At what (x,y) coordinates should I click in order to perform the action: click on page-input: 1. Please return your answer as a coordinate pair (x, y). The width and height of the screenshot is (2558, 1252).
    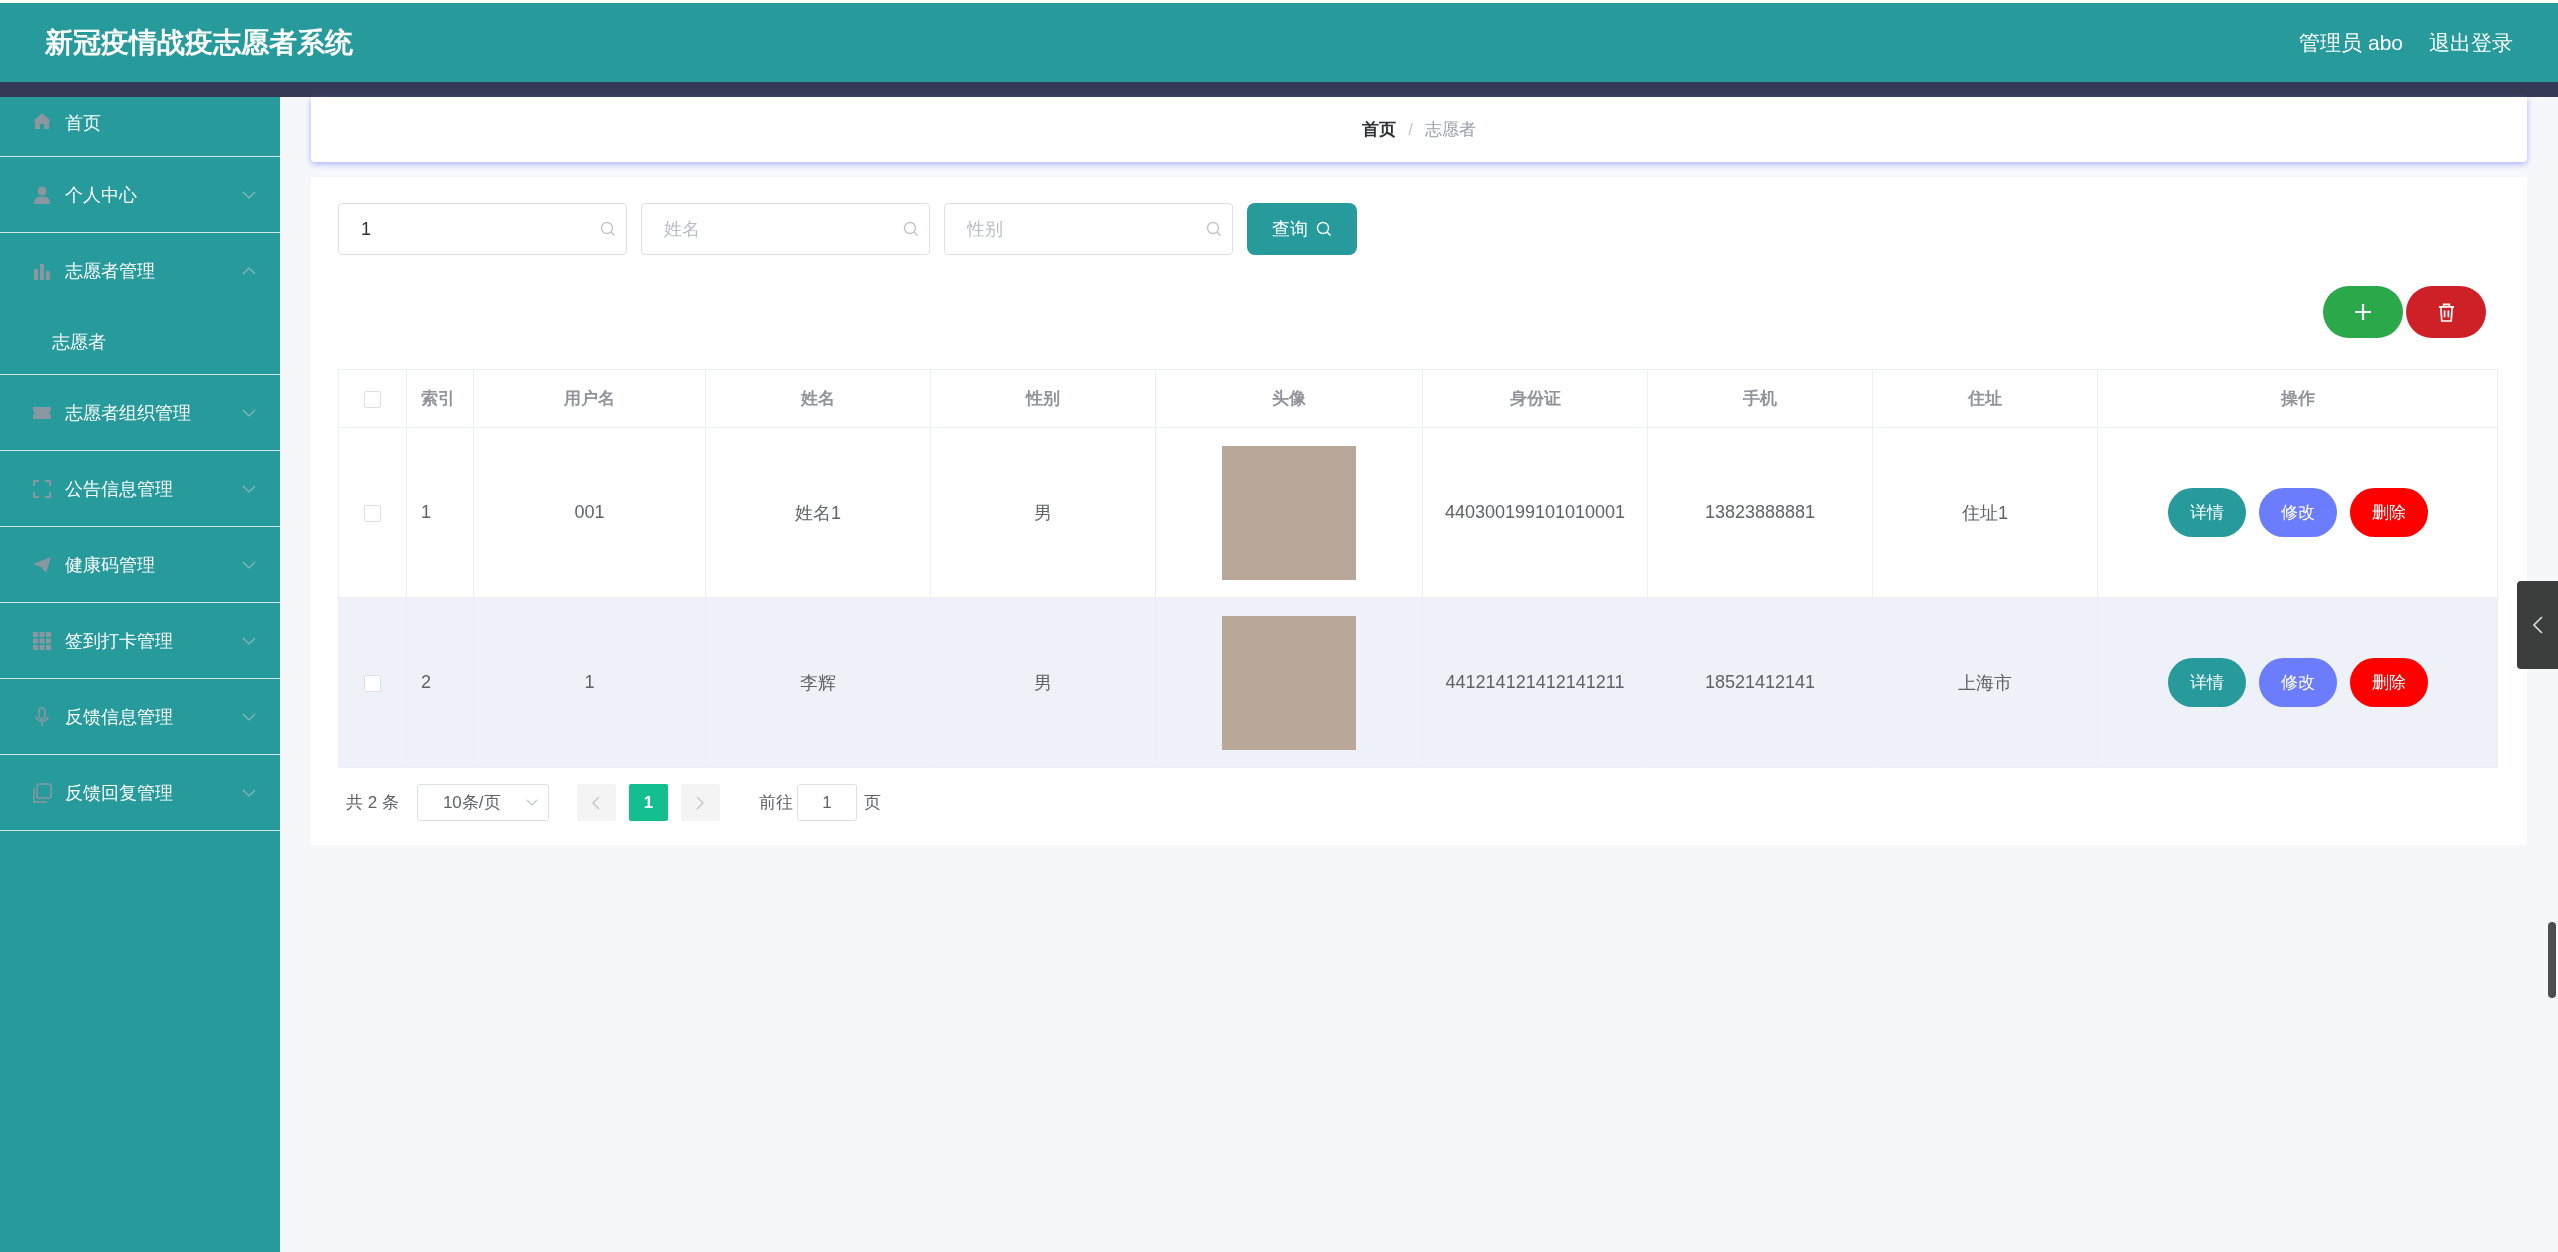
    Looking at the image, I should click on (826, 802).